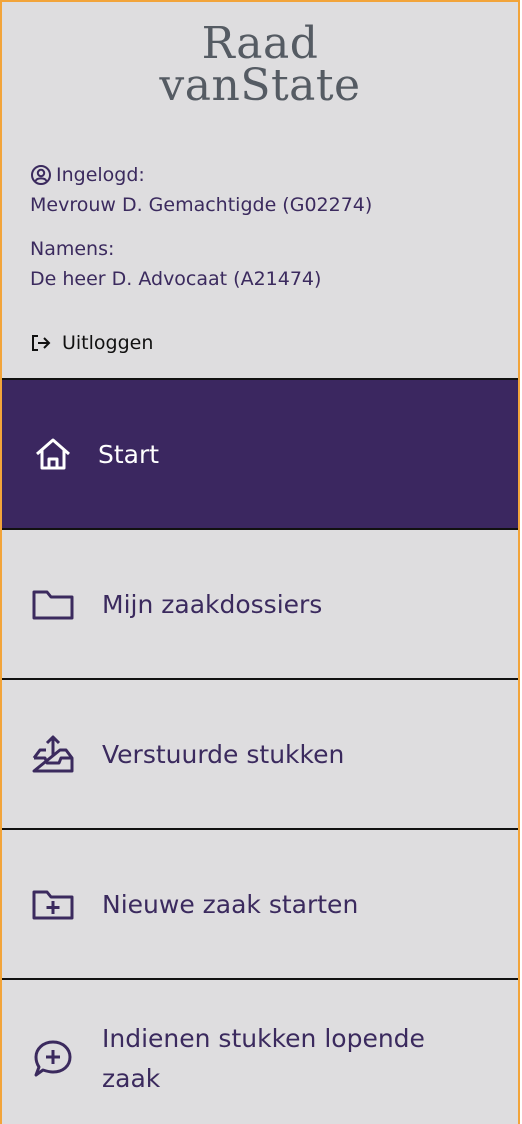  I want to click on folder-plus-icon, so click(53, 904).